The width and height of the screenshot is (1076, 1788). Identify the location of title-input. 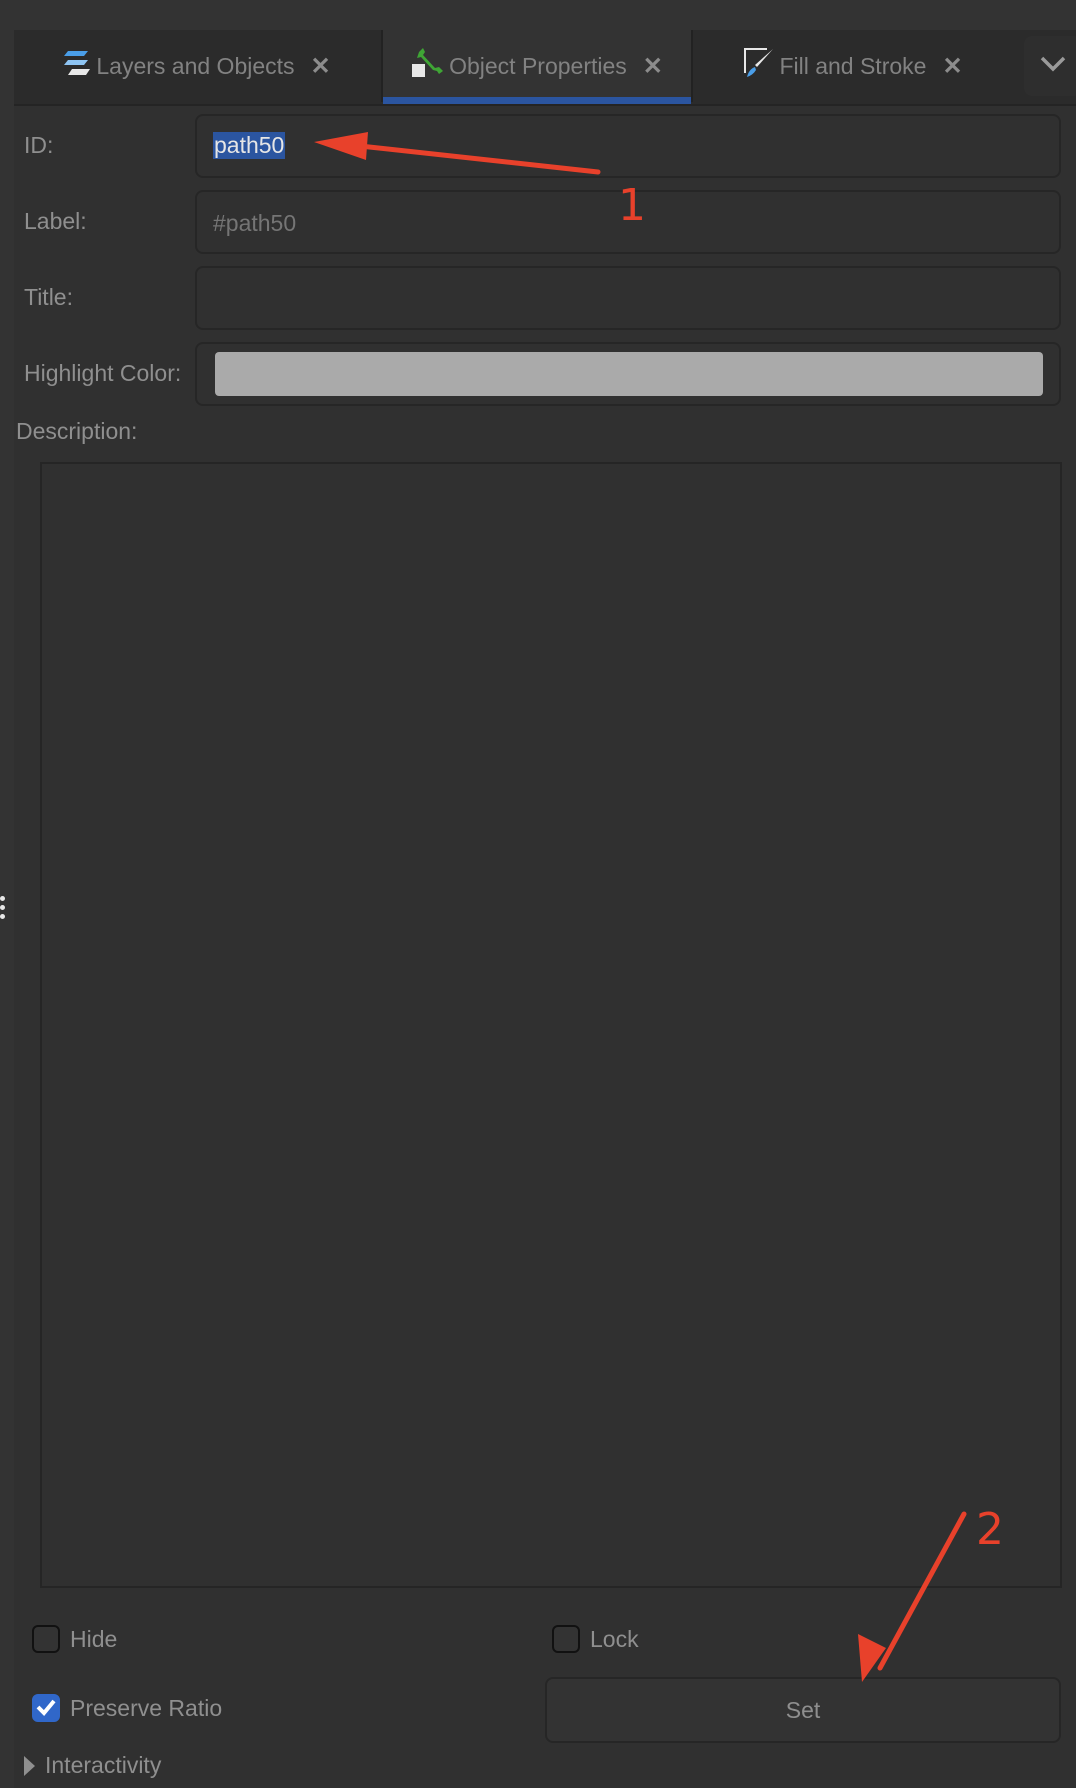
(628, 299).